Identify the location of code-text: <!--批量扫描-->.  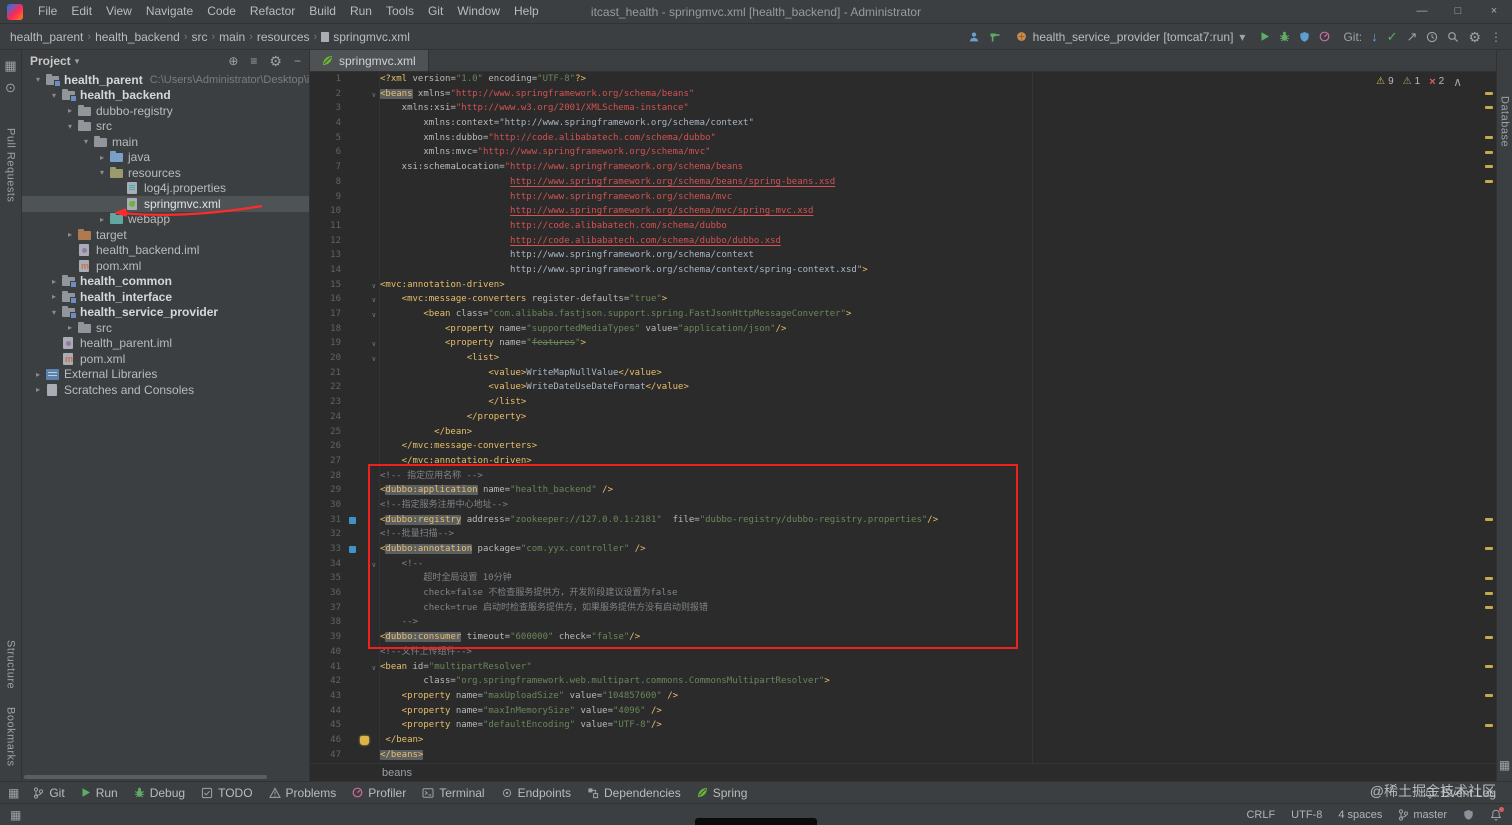
(938, 534).